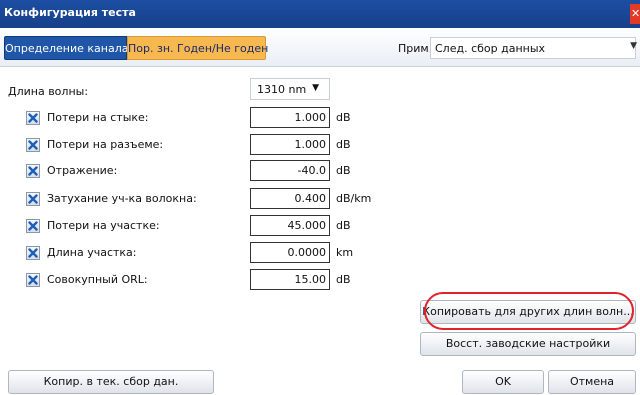 This screenshot has height=395, width=640. I want to click on span-length-unit: km, so click(345, 252).